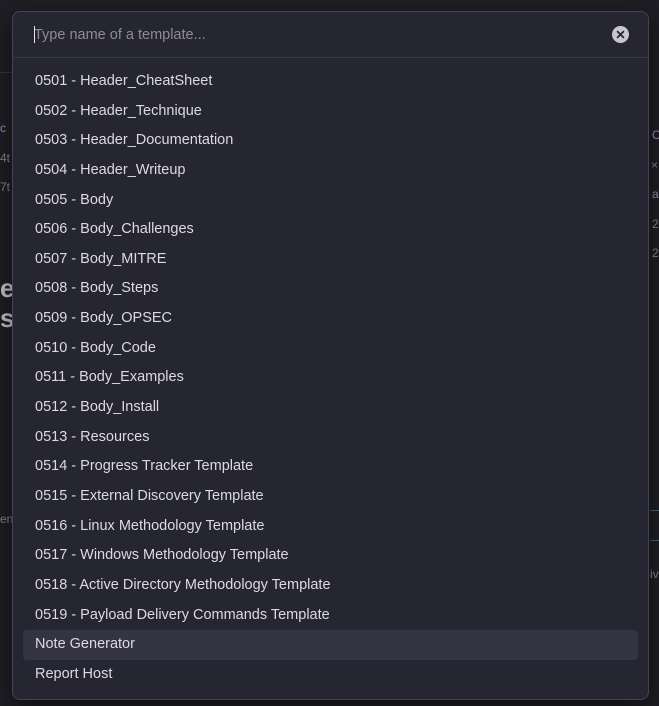  I want to click on template-item-0502: 0502 - Header_Technique, so click(330, 112).